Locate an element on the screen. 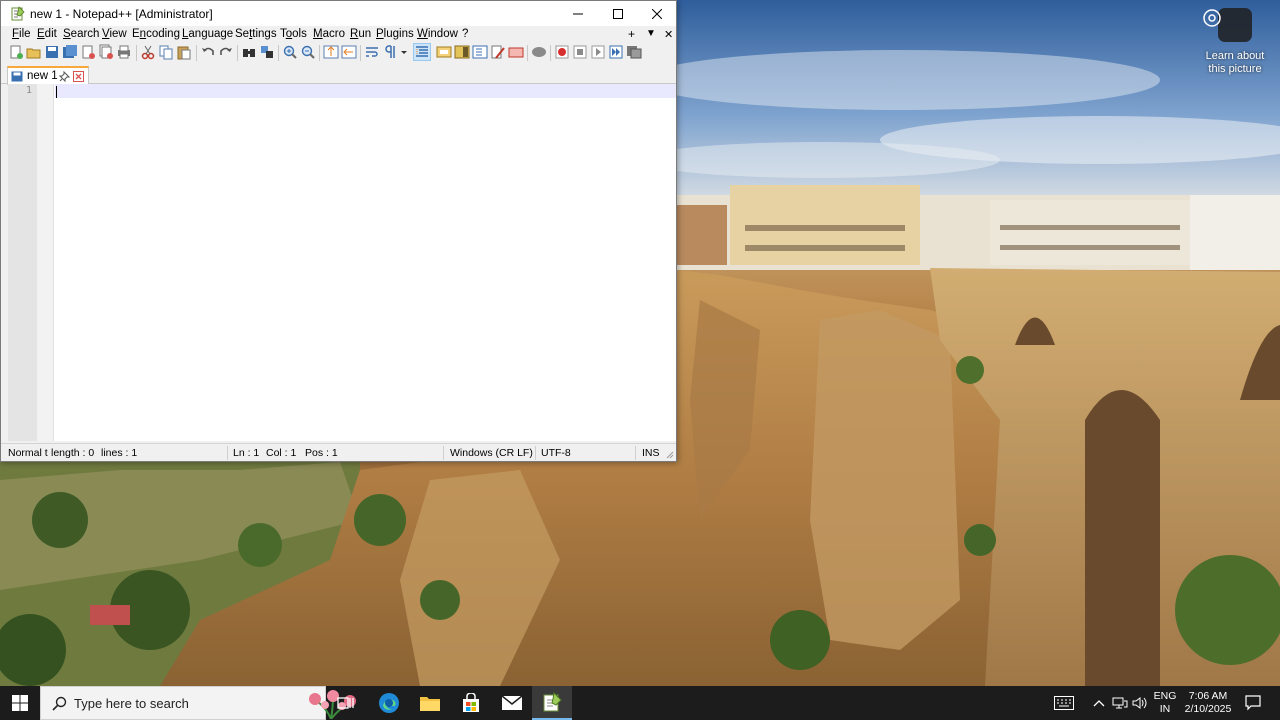 The width and height of the screenshot is (1280, 720). taskbar-microsoft-store is located at coordinates (471, 703).